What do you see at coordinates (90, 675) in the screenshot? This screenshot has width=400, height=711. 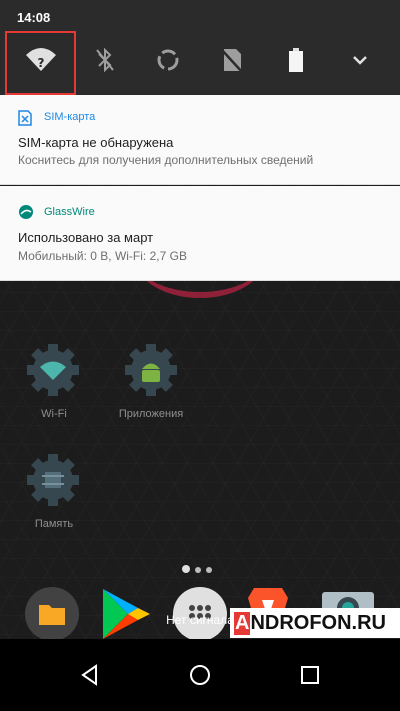 I see `back-icon` at bounding box center [90, 675].